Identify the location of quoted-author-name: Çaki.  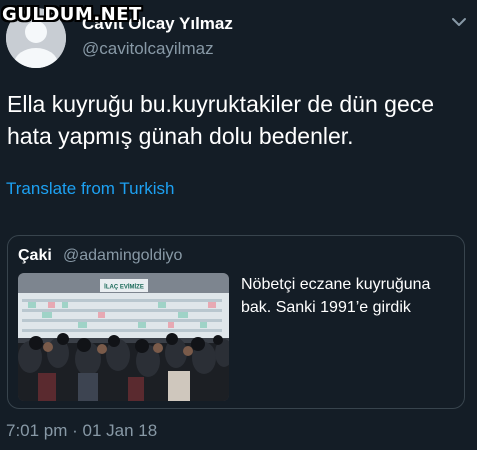
(35, 255).